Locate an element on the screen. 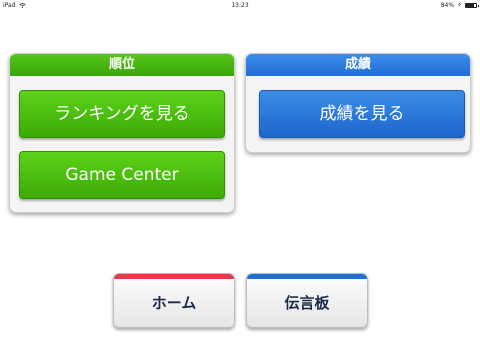  game-center-button: Game Center is located at coordinates (122, 175).